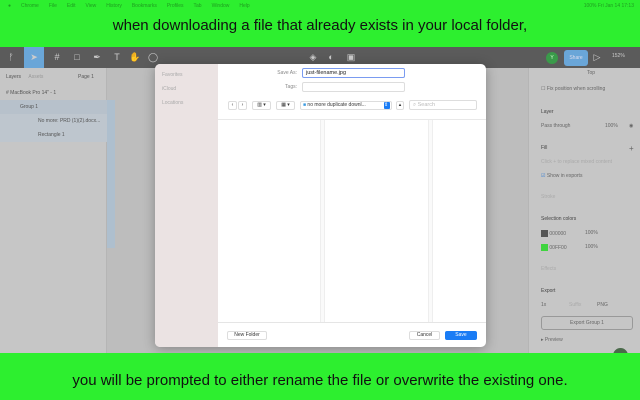 This screenshot has width=640, height=400. I want to click on menu-edit: Edit, so click(71, 6).